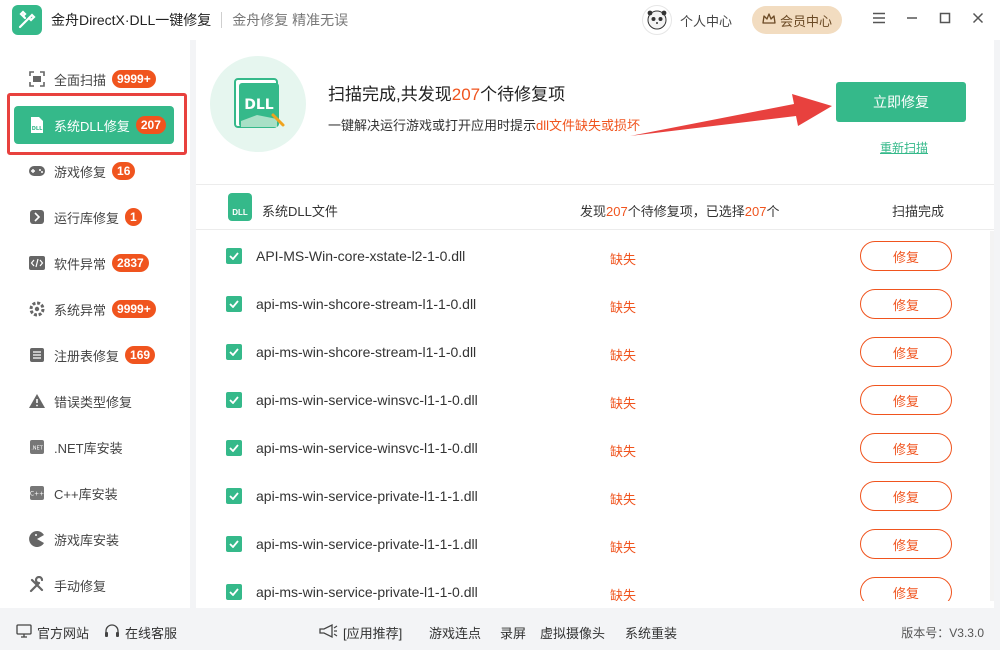 This screenshot has height=650, width=1000. What do you see at coordinates (731, 115) in the screenshot?
I see `annotation-arrow-icon` at bounding box center [731, 115].